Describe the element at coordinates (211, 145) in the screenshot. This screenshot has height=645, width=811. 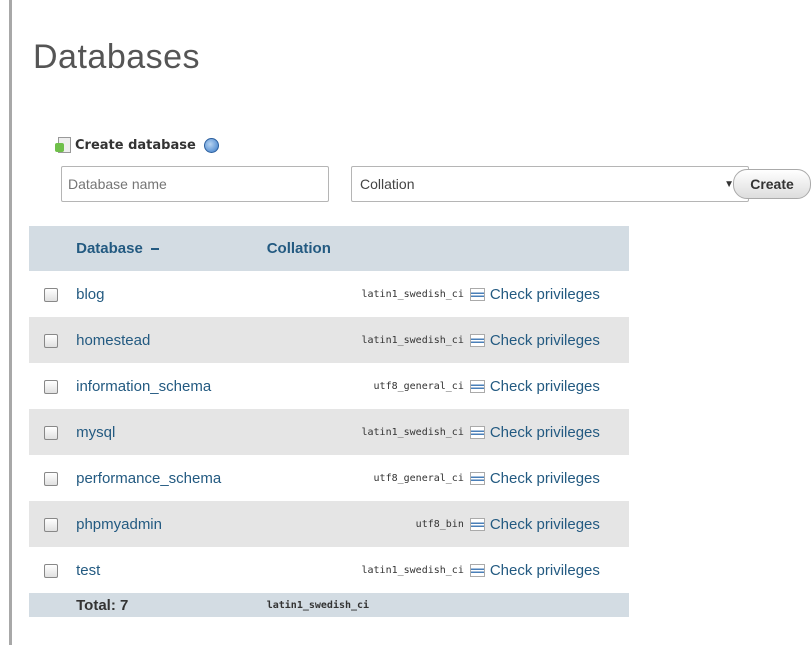
I see `help-icon` at that location.